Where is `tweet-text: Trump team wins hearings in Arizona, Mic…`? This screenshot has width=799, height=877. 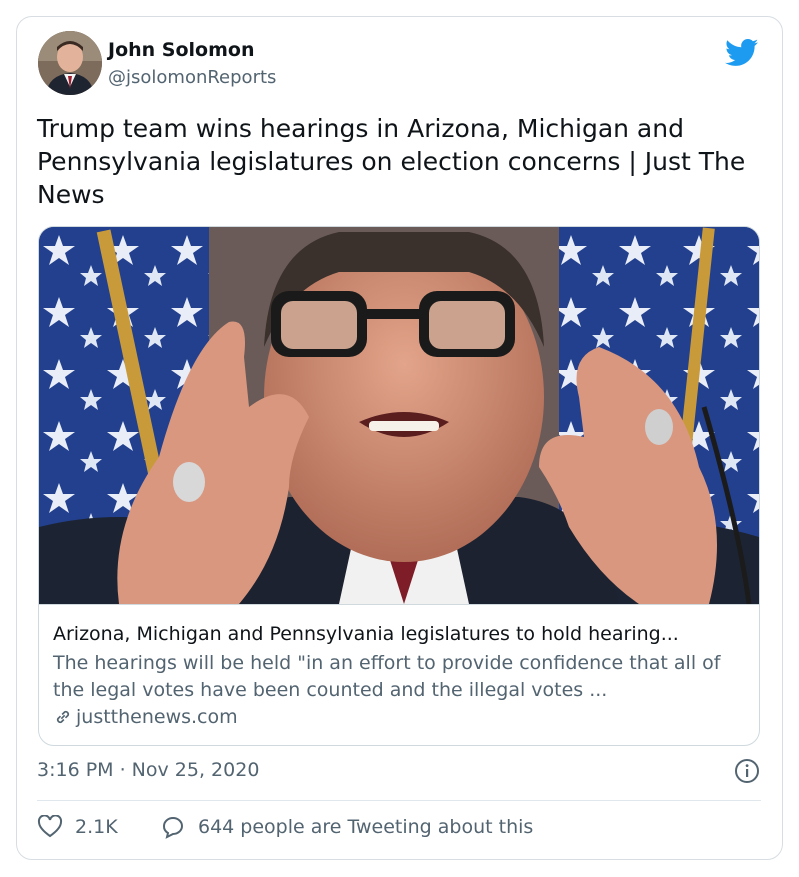
tweet-text: Trump team wins hearings in Arizona, Mic… is located at coordinates (391, 161).